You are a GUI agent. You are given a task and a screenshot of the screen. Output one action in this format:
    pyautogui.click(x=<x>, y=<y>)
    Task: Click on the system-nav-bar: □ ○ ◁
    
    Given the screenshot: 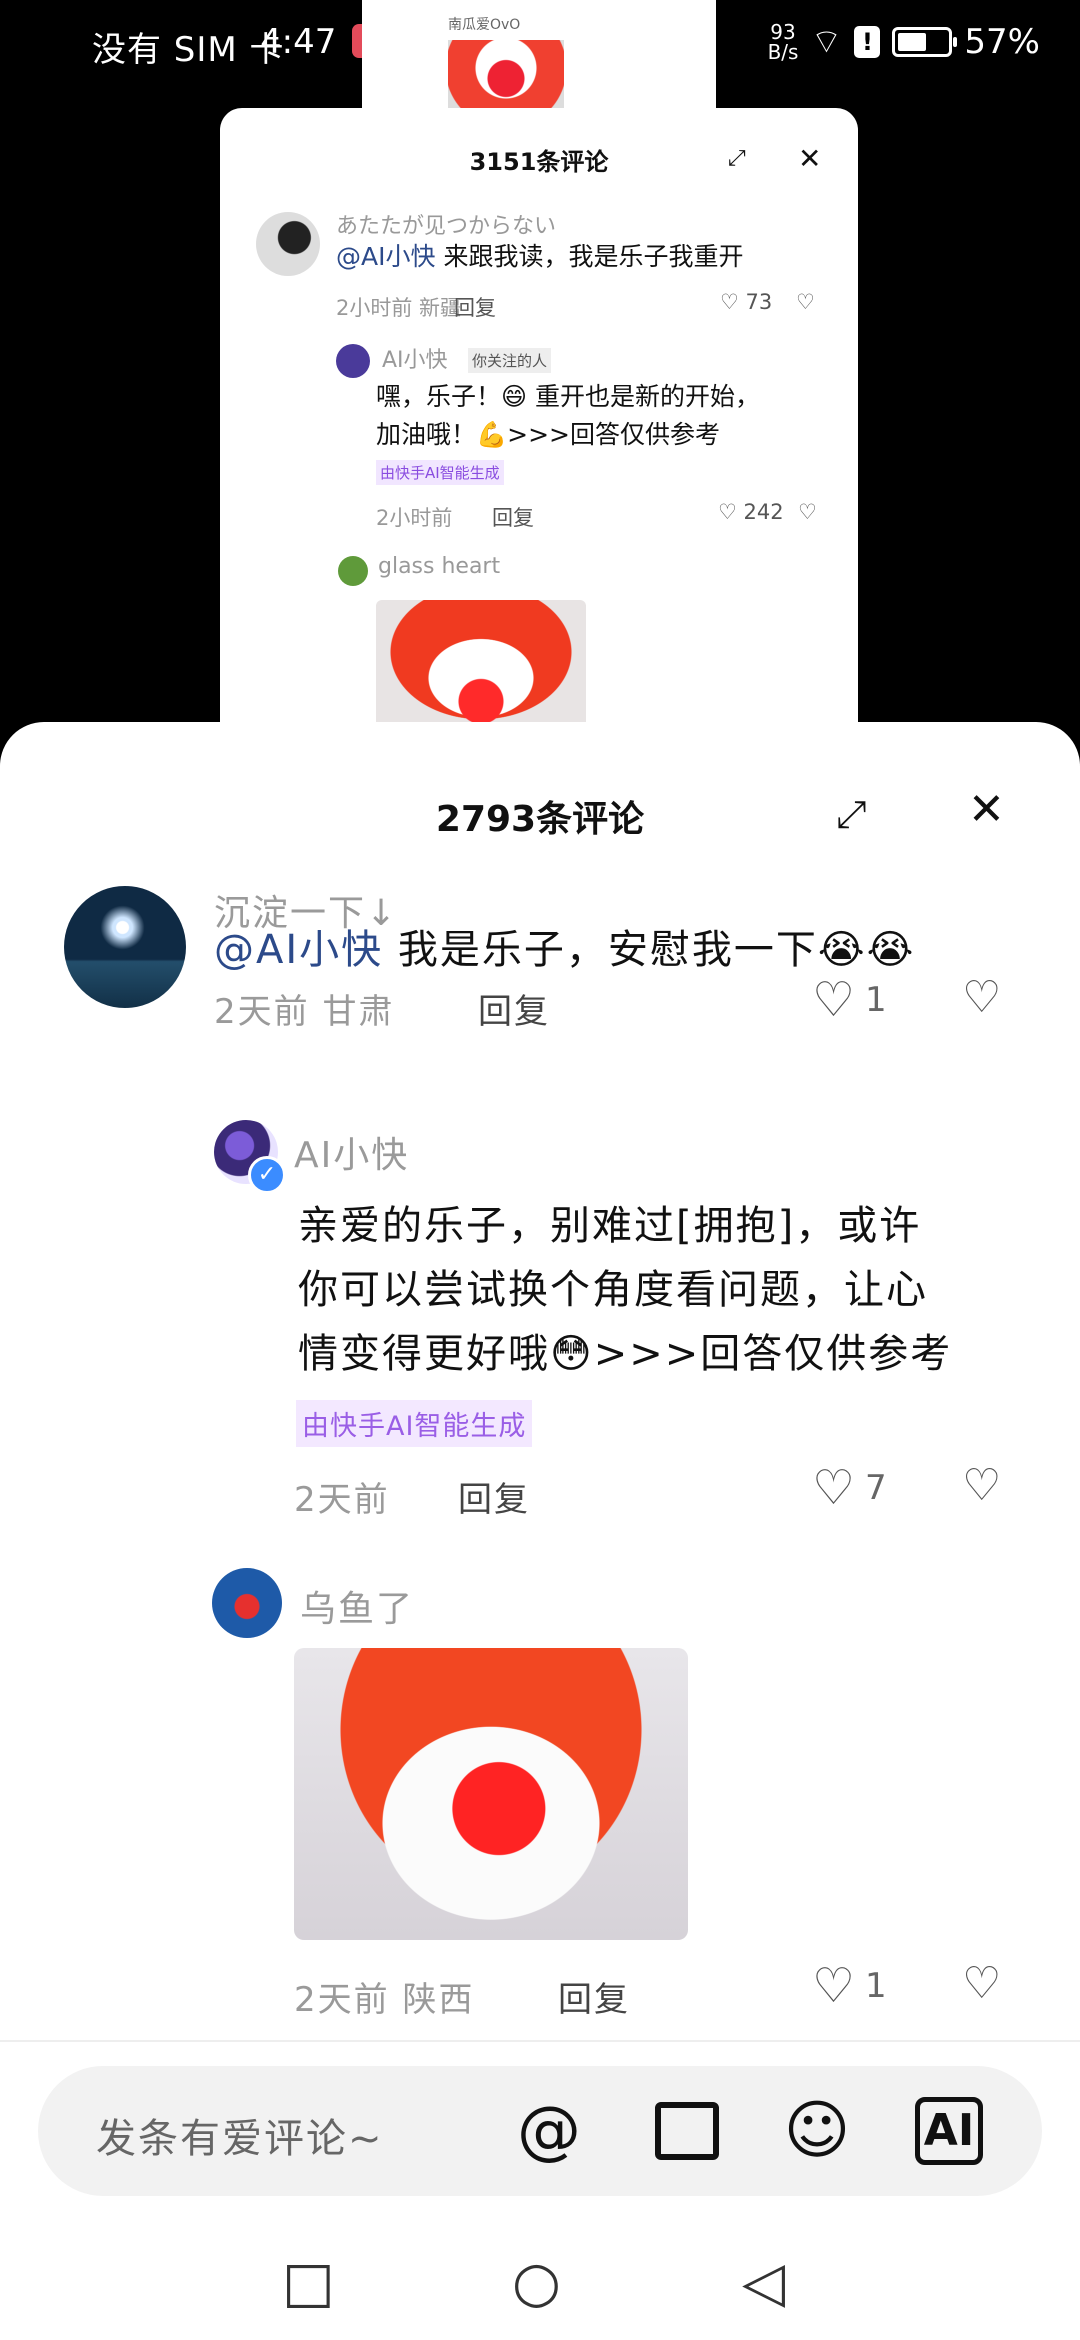 What is the action you would take?
    pyautogui.click(x=540, y=2281)
    